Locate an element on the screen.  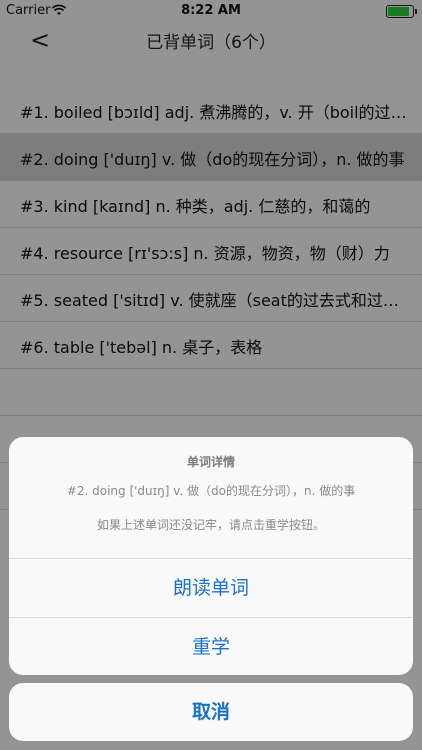
sheet-message: #2. doing ['duɪŋ] v. 做（do的现在分词），n. 做的事 is located at coordinates (211, 491).